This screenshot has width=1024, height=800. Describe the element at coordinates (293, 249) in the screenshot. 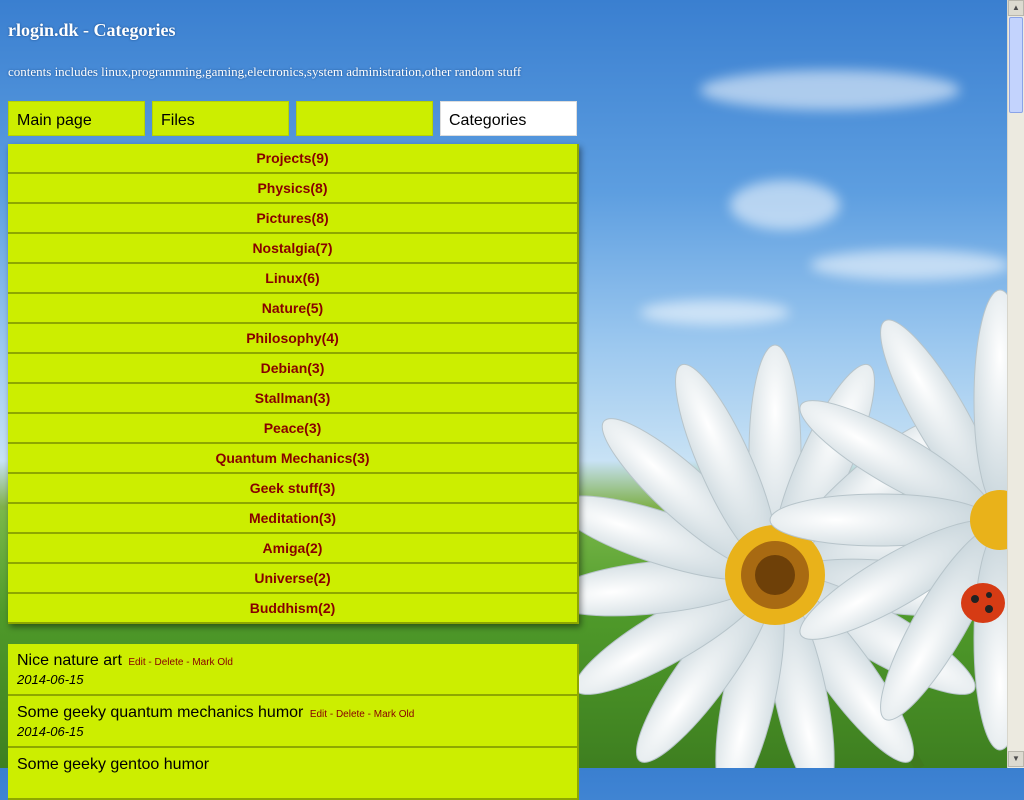

I see `category-link-nostalgia: Nostalgia(7)` at that location.